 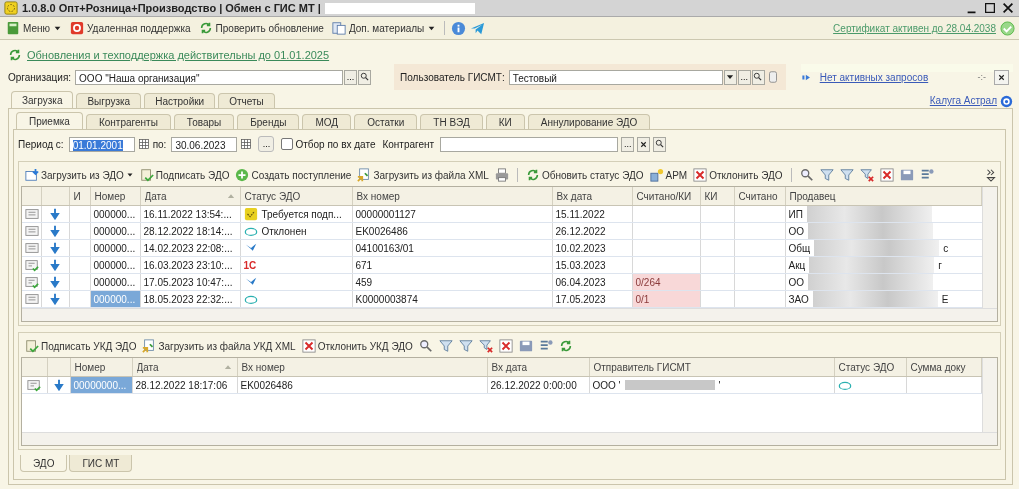 What do you see at coordinates (209, 77) in the screenshot?
I see `organization-field: ООО "Наша организация"` at bounding box center [209, 77].